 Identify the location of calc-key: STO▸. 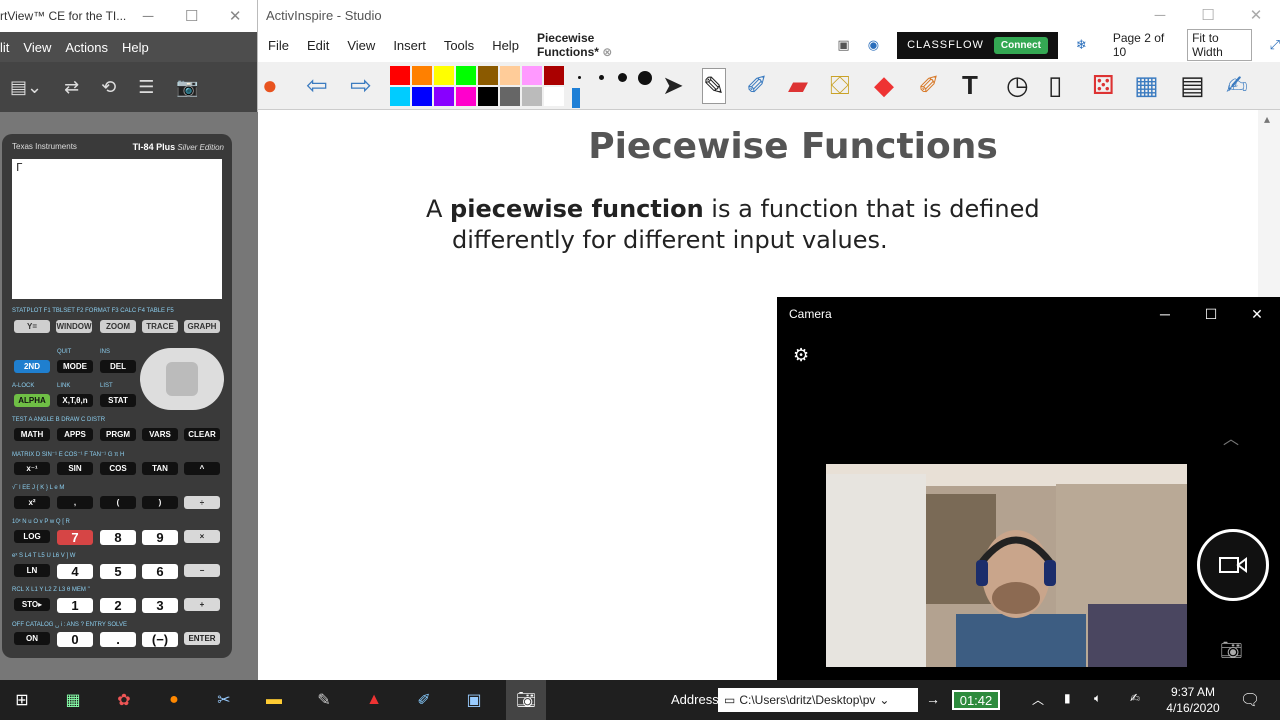
(32, 604).